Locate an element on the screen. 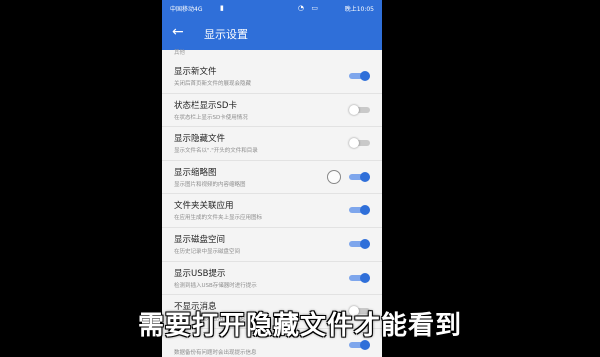  wifi-icon: ◔ is located at coordinates (300, 8).